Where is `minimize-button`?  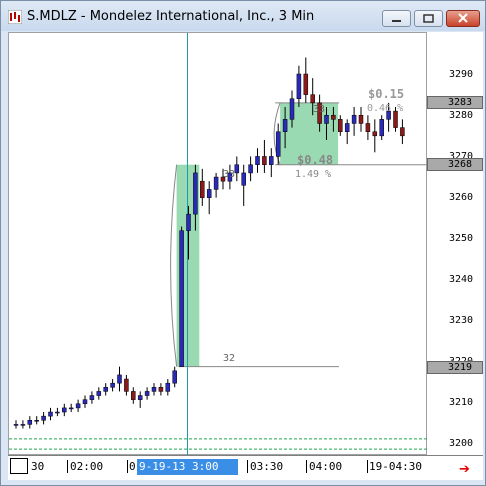 minimize-button is located at coordinates (396, 18).